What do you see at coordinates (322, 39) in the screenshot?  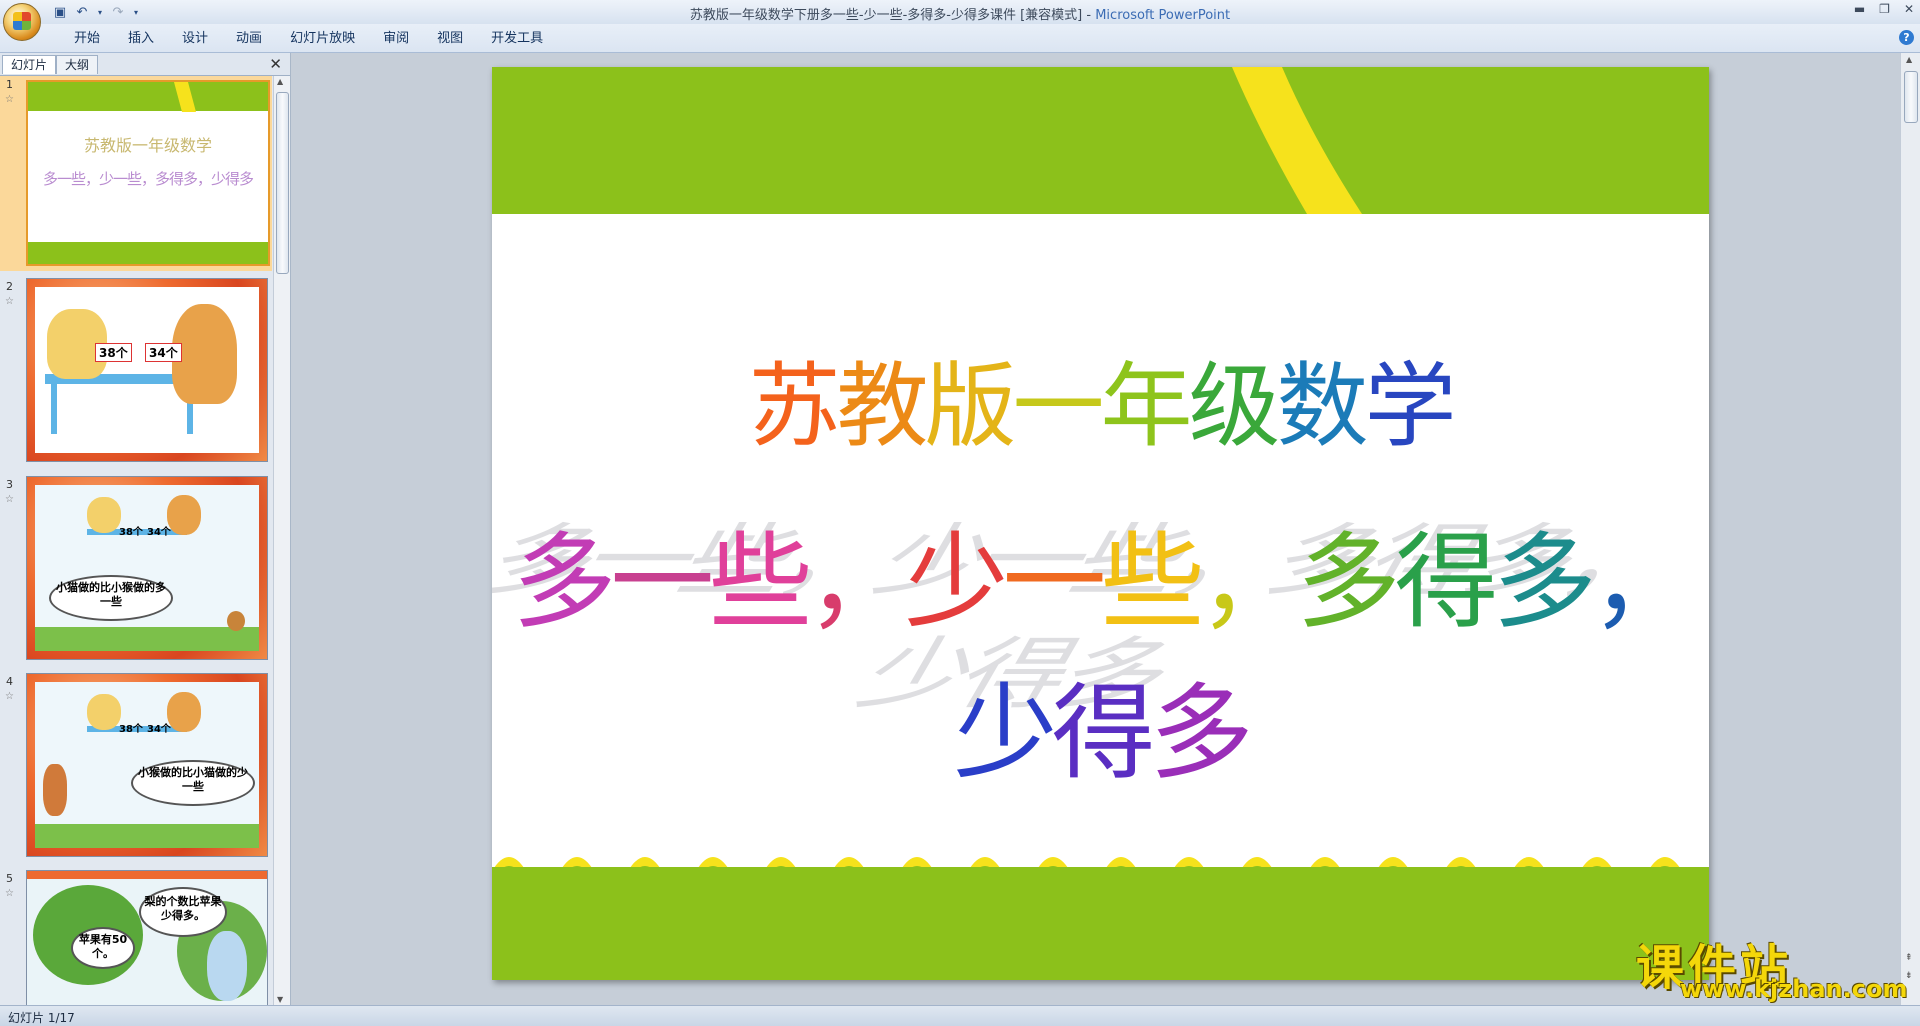 I see `tab-slideshow: 幻灯片放映` at bounding box center [322, 39].